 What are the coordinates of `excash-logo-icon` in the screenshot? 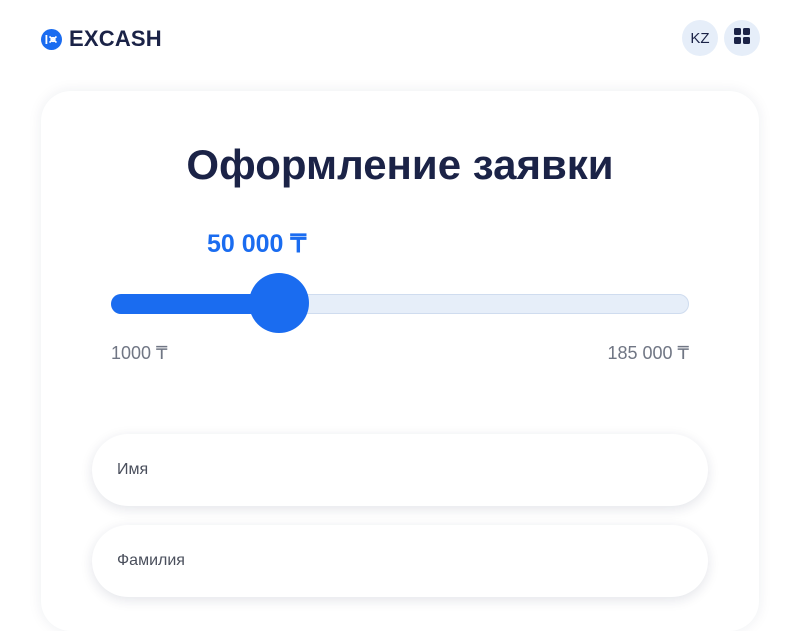 It's located at (51, 39).